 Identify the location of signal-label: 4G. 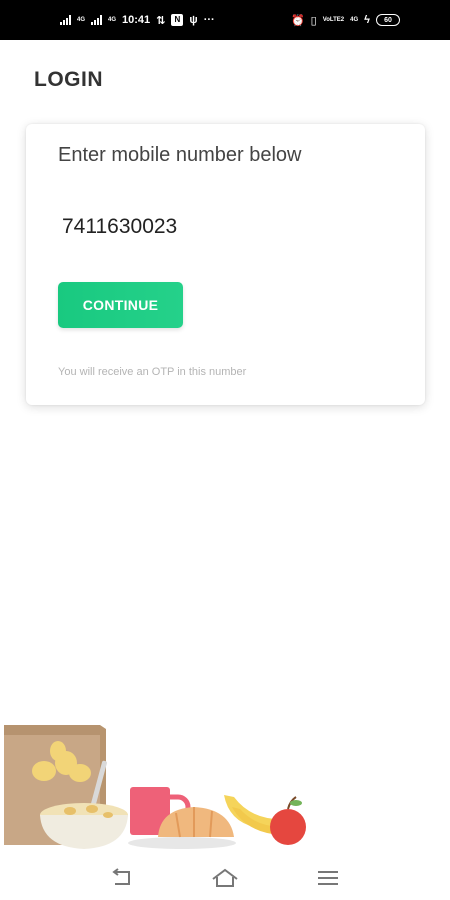
(81, 20).